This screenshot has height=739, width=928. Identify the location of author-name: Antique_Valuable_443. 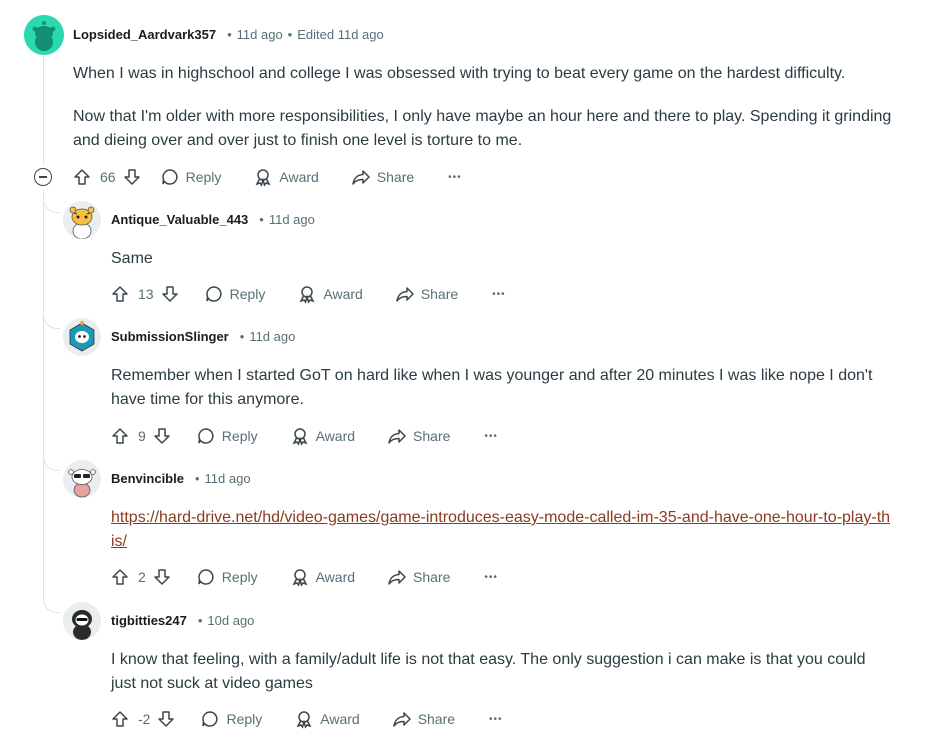
(179, 219).